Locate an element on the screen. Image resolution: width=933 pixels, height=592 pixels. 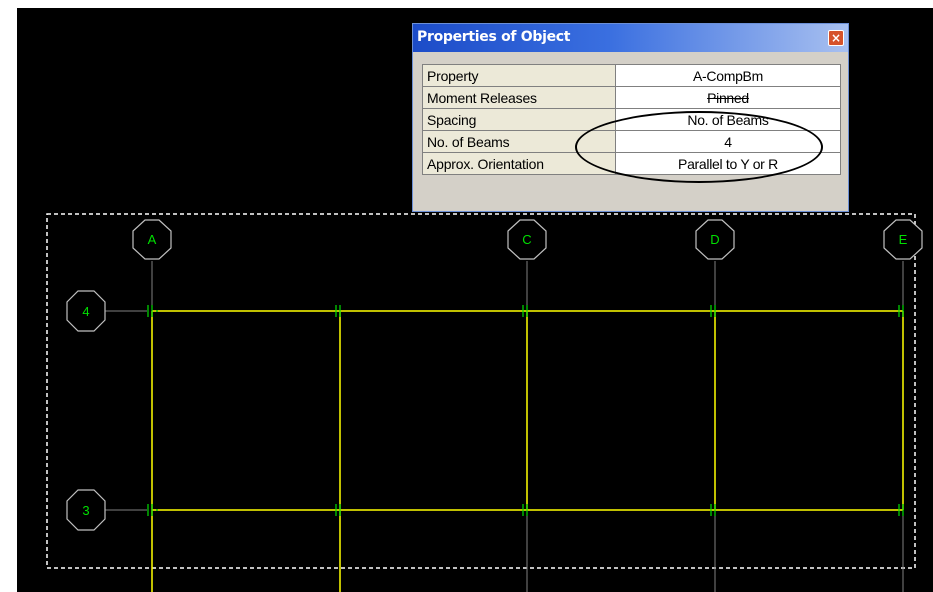
grid-label-d: D is located at coordinates (714, 239).